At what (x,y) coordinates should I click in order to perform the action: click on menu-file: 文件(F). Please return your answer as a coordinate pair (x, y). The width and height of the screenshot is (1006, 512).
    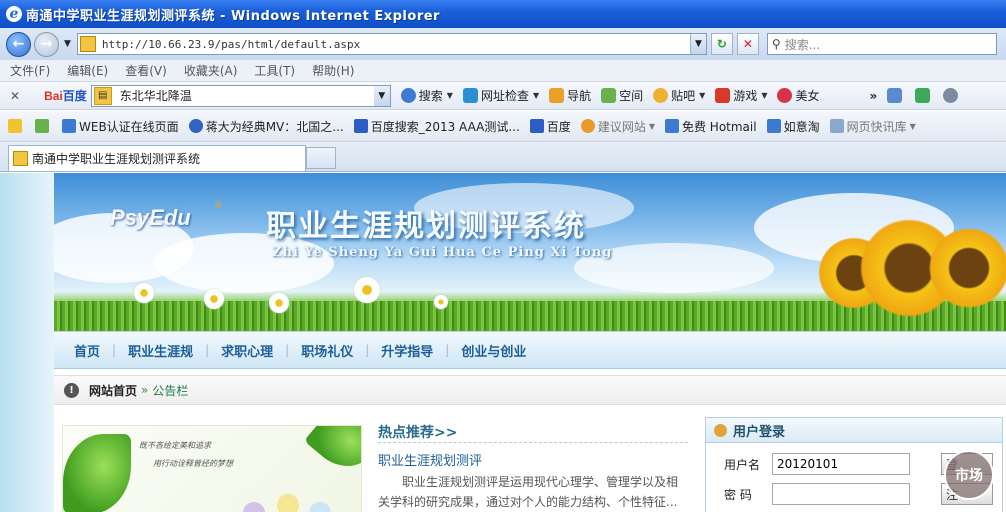
    Looking at the image, I should click on (30, 70).